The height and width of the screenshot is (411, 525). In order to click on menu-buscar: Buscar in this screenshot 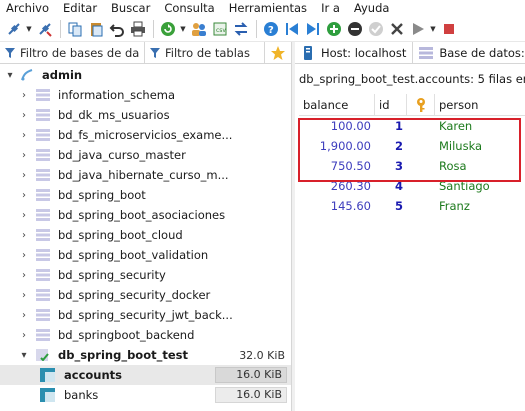, I will do `click(130, 8)`.